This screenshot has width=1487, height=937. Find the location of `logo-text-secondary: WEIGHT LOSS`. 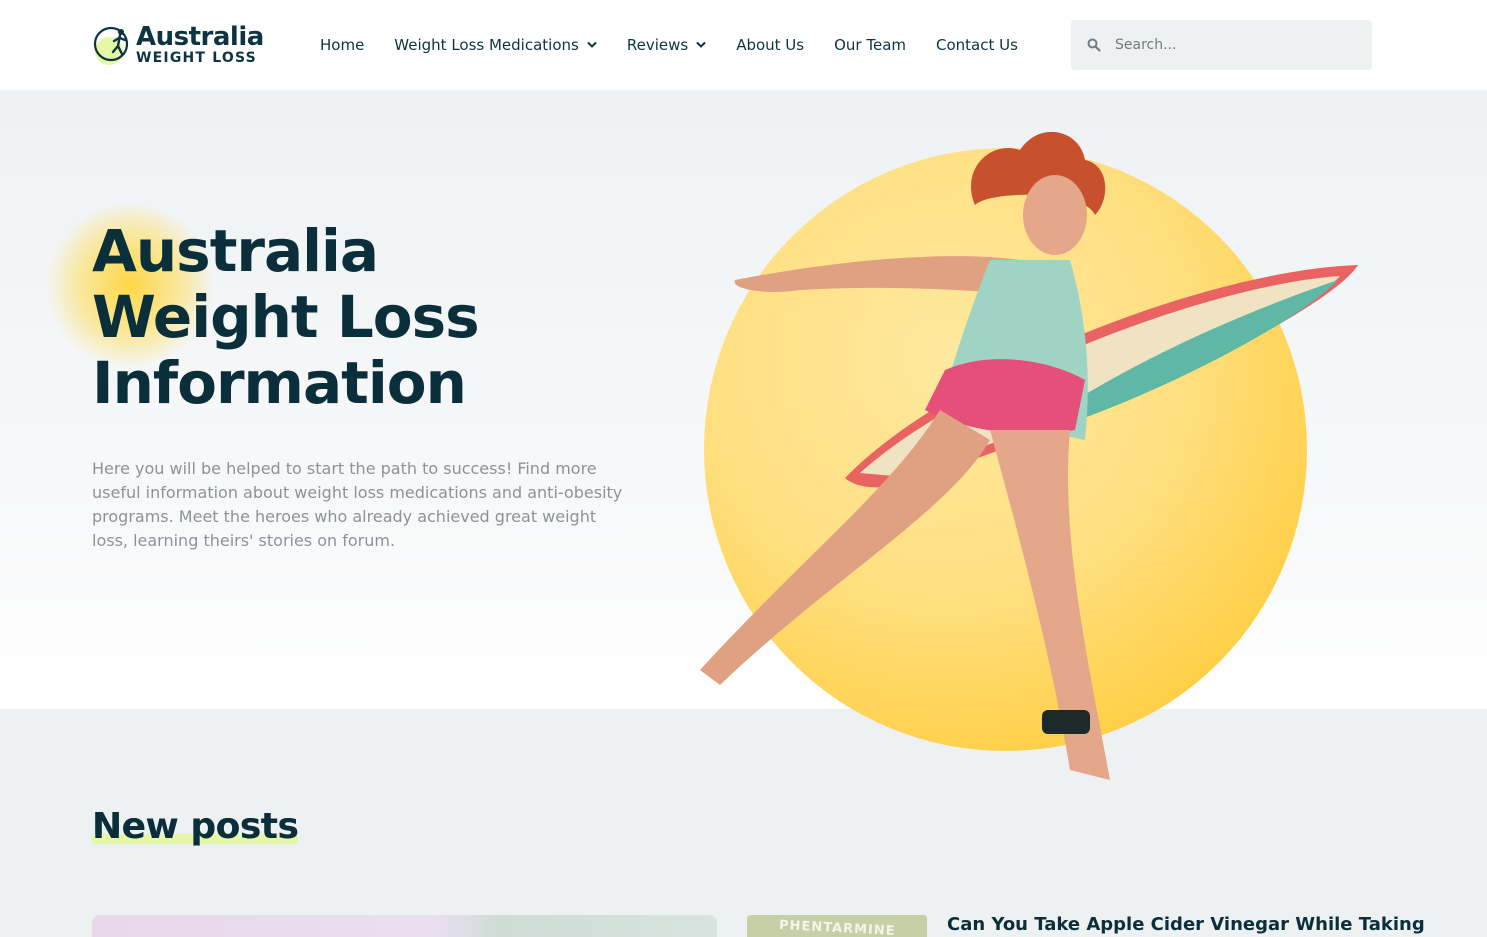

logo-text-secondary: WEIGHT LOSS is located at coordinates (196, 58).